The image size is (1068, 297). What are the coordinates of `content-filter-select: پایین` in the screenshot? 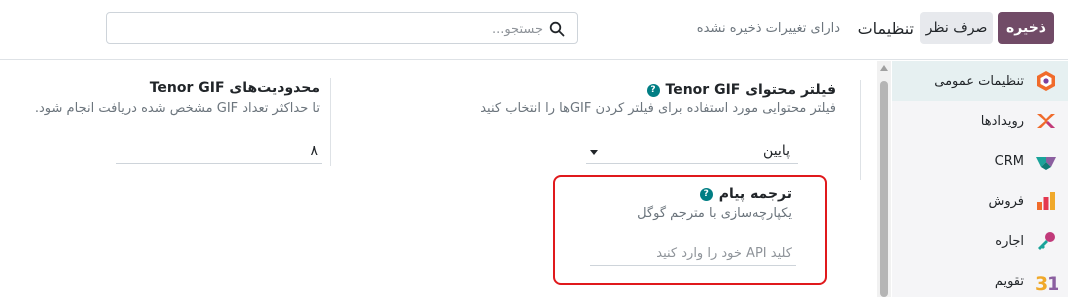 It's located at (692, 152).